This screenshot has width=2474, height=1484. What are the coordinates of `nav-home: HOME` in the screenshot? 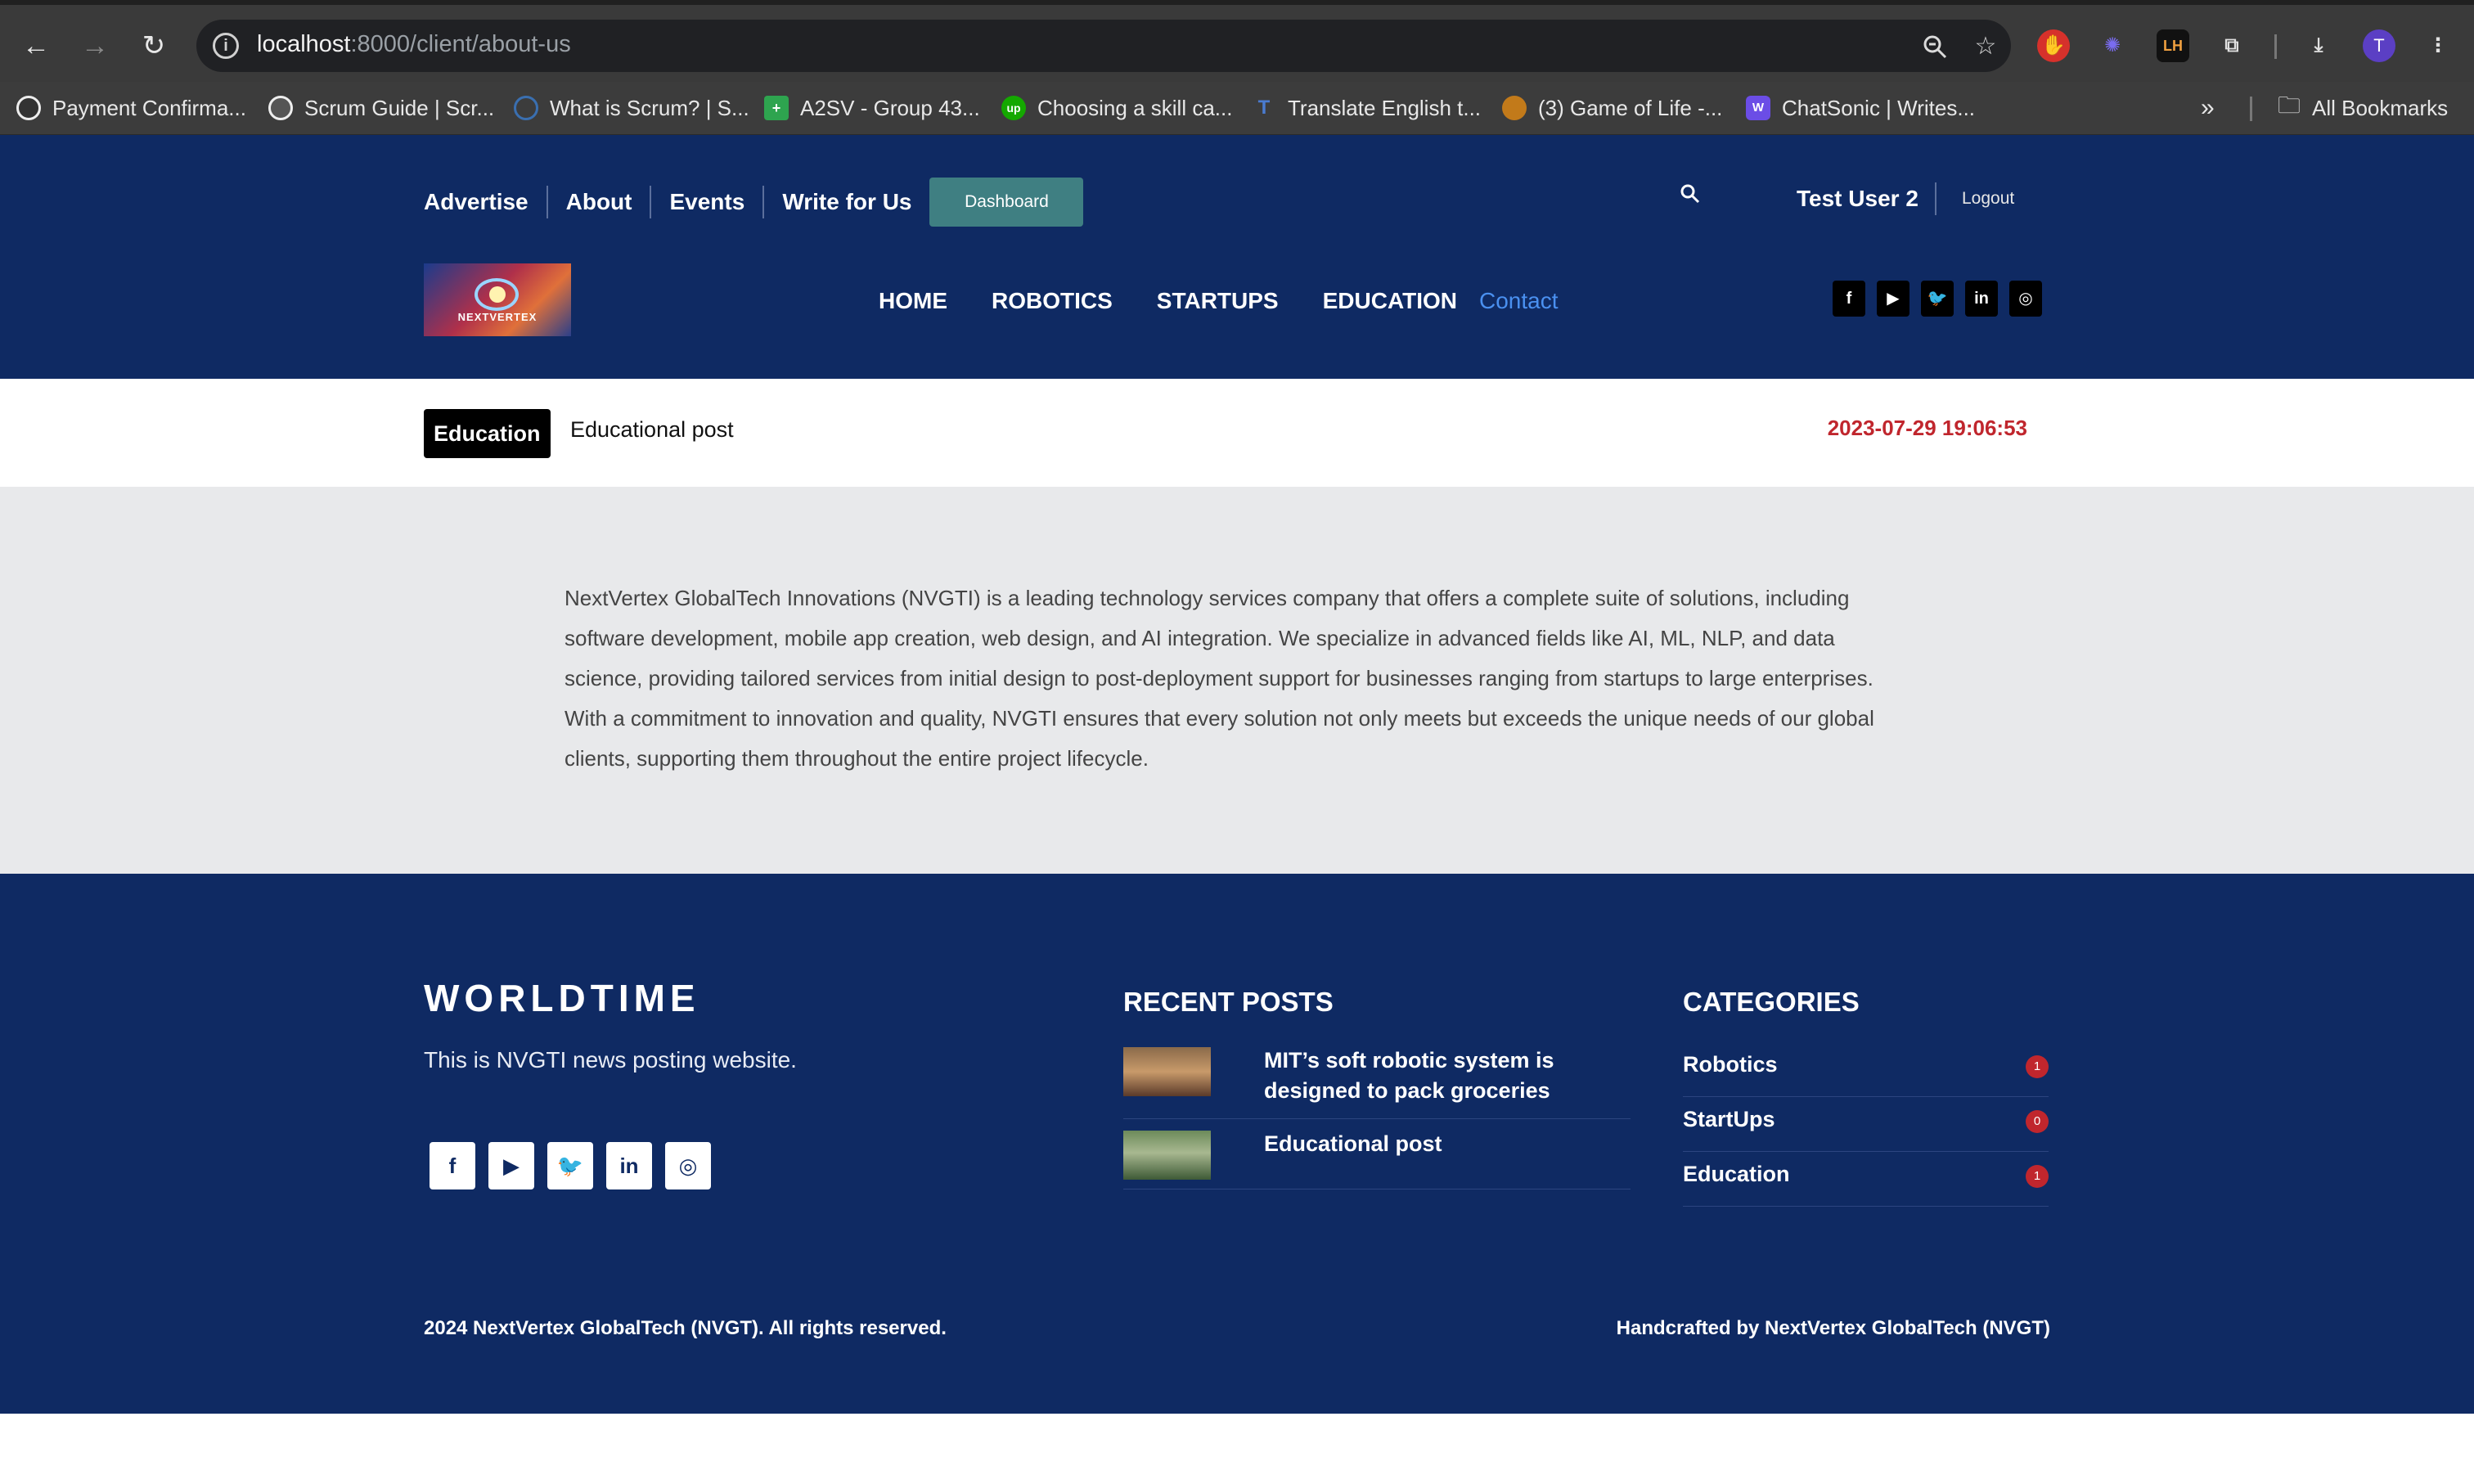 It's located at (913, 301).